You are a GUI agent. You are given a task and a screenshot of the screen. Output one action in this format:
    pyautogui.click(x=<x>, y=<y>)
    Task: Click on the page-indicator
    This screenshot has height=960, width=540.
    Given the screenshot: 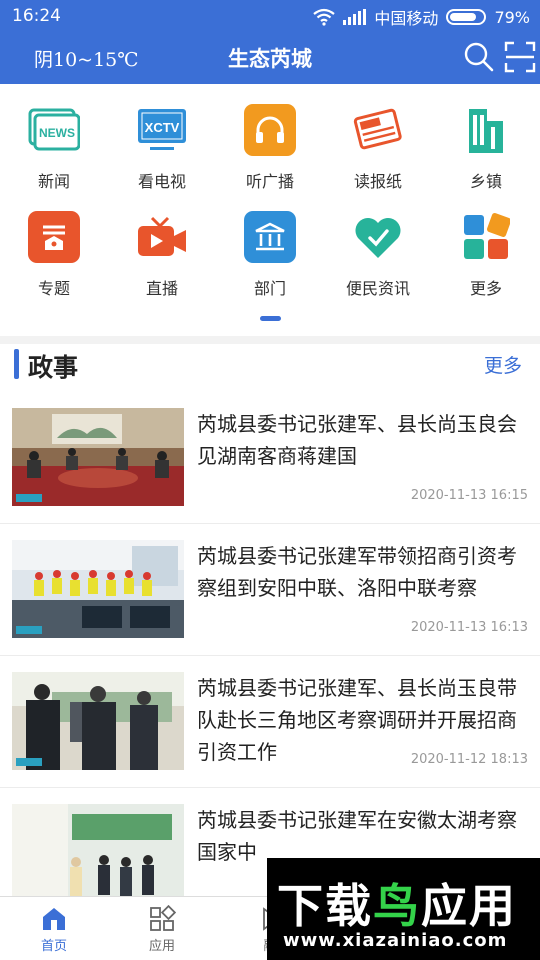 What is the action you would take?
    pyautogui.click(x=270, y=318)
    